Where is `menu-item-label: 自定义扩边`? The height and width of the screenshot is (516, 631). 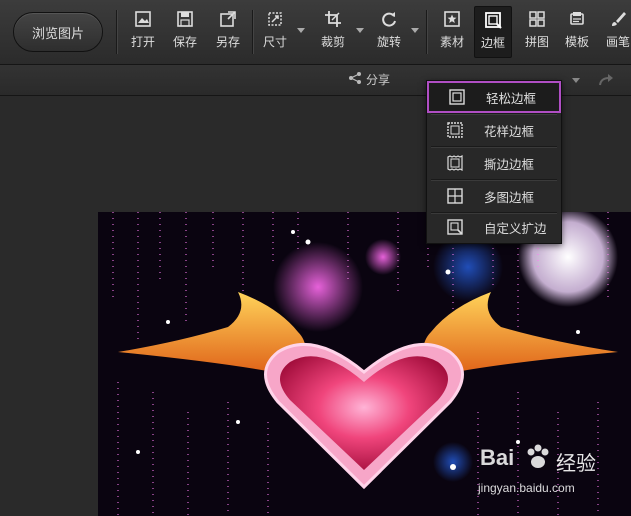
menu-item-label: 自定义扩边 is located at coordinates (515, 228).